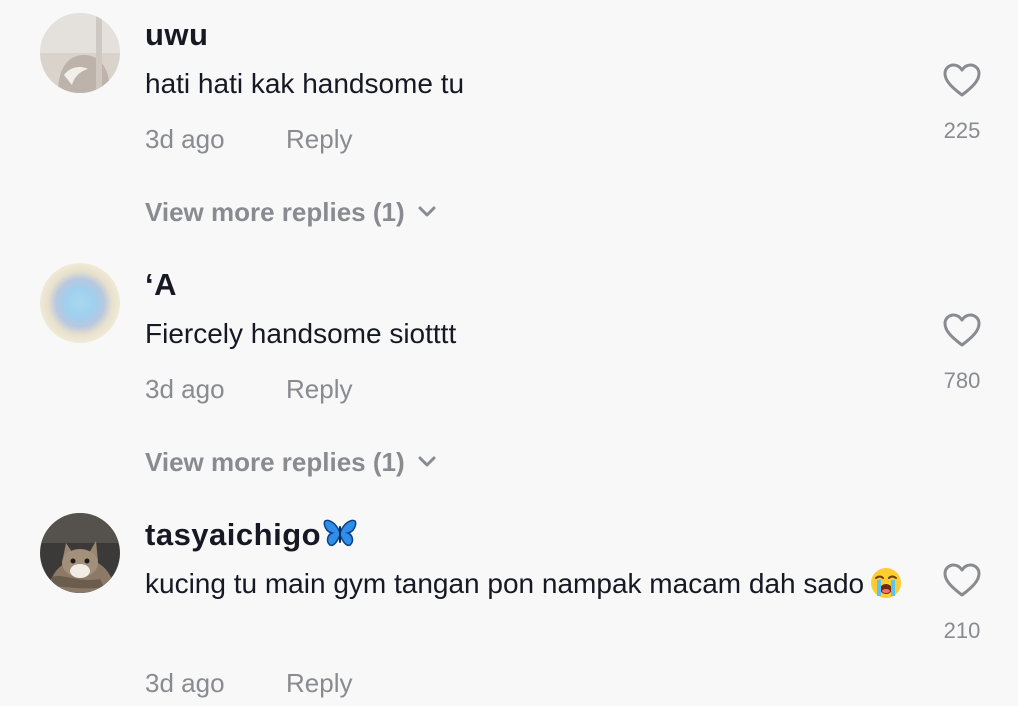 The width and height of the screenshot is (1018, 706). Describe the element at coordinates (177, 35) in the screenshot. I see `username: uwu` at that location.